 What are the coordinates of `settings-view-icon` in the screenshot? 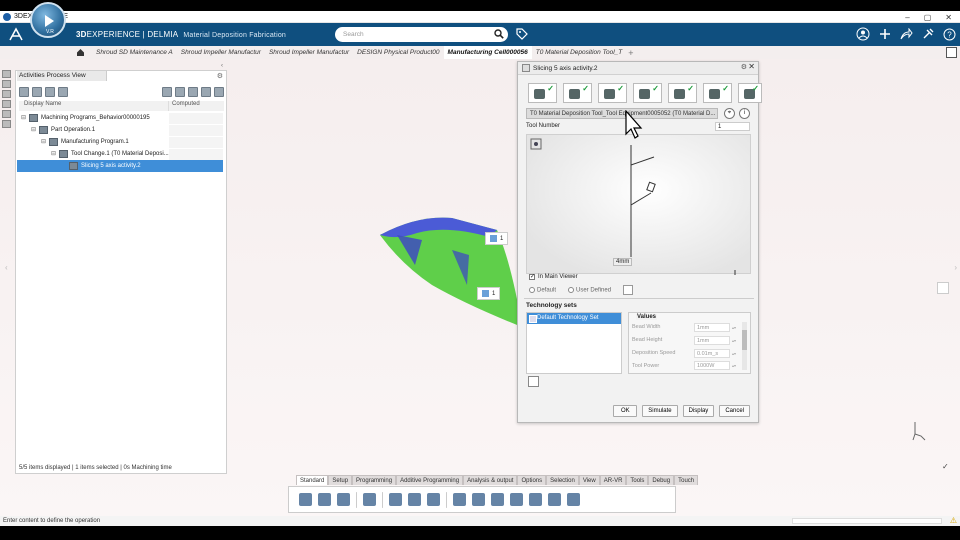 It's located at (6, 114).